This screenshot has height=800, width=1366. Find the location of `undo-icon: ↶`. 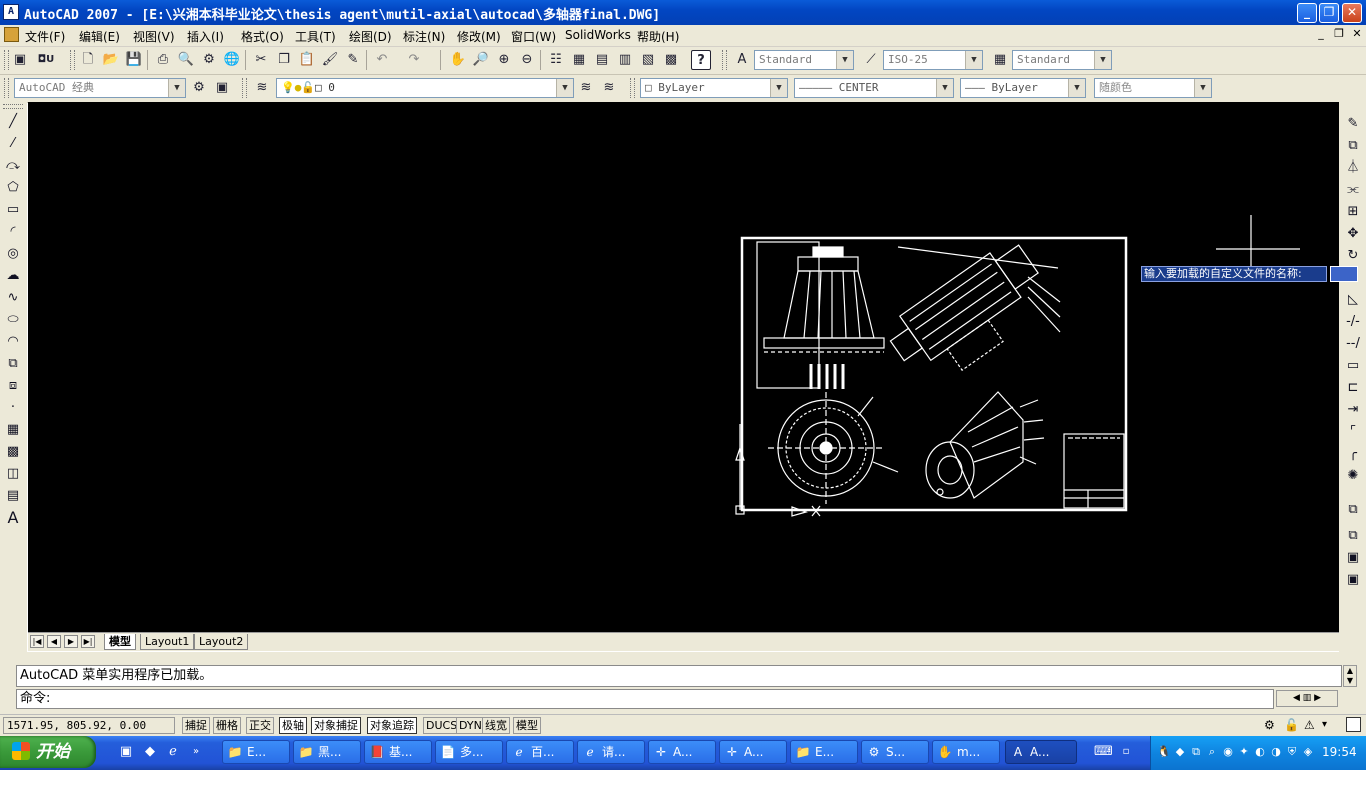

undo-icon: ↶ is located at coordinates (382, 60).